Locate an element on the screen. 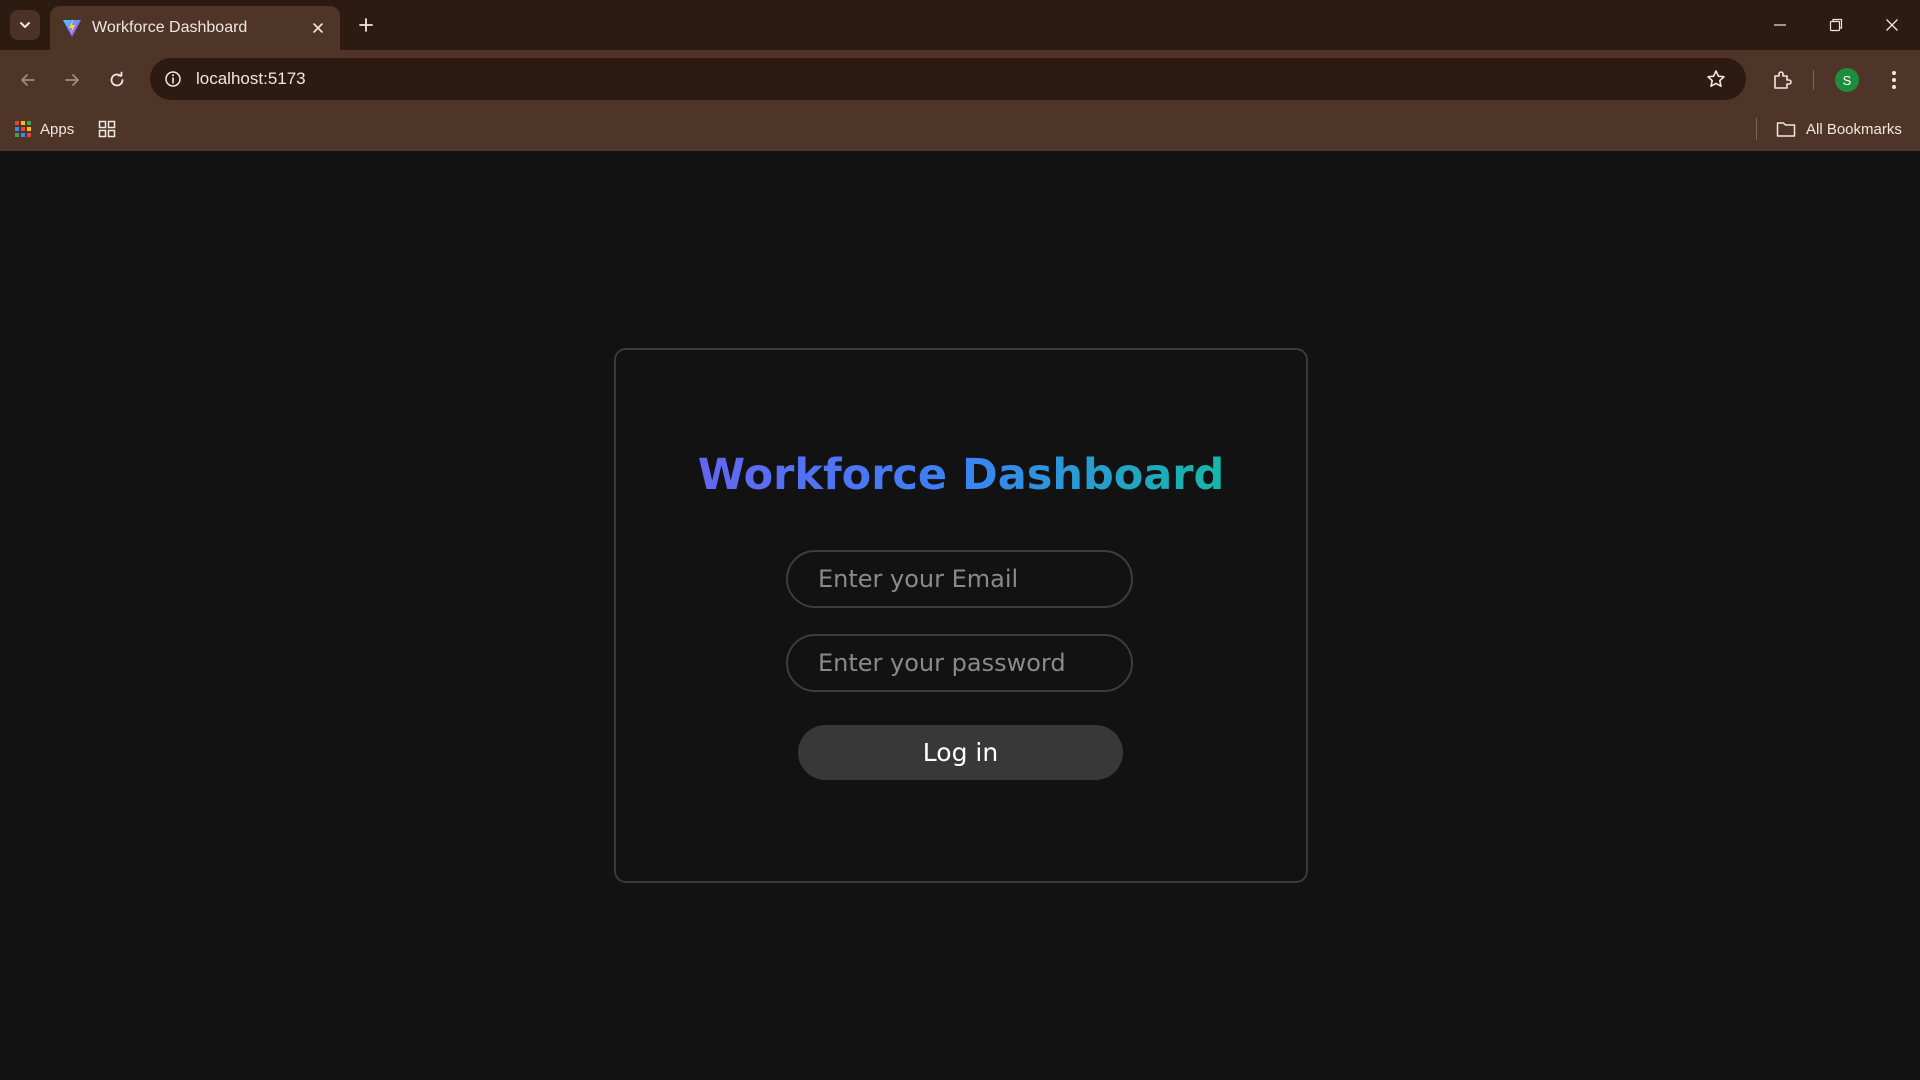 This screenshot has height=1080, width=1920. new-tab-button is located at coordinates (366, 25).